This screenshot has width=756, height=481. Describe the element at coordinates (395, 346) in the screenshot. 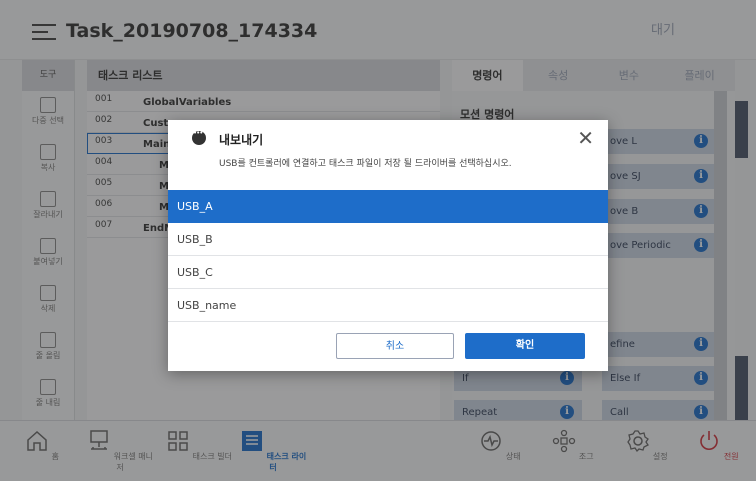

I see `cancel-button: 취소` at that location.